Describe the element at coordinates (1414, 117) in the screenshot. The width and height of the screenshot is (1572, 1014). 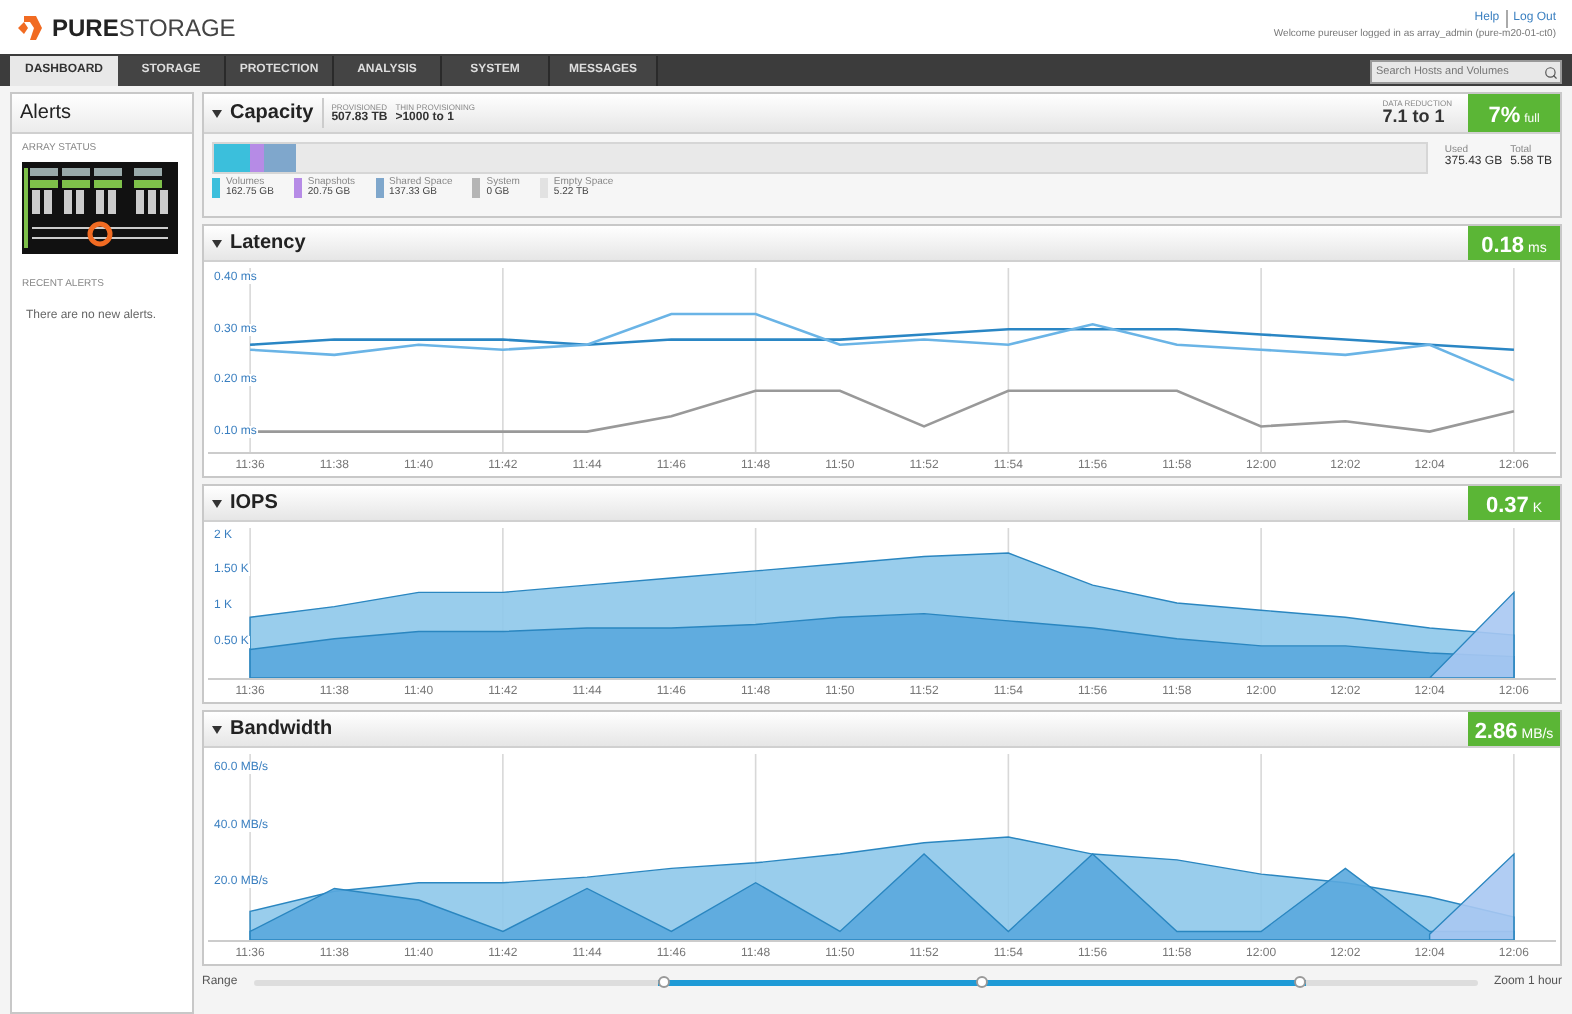
I see `stat-value: 7.1 to 1` at that location.